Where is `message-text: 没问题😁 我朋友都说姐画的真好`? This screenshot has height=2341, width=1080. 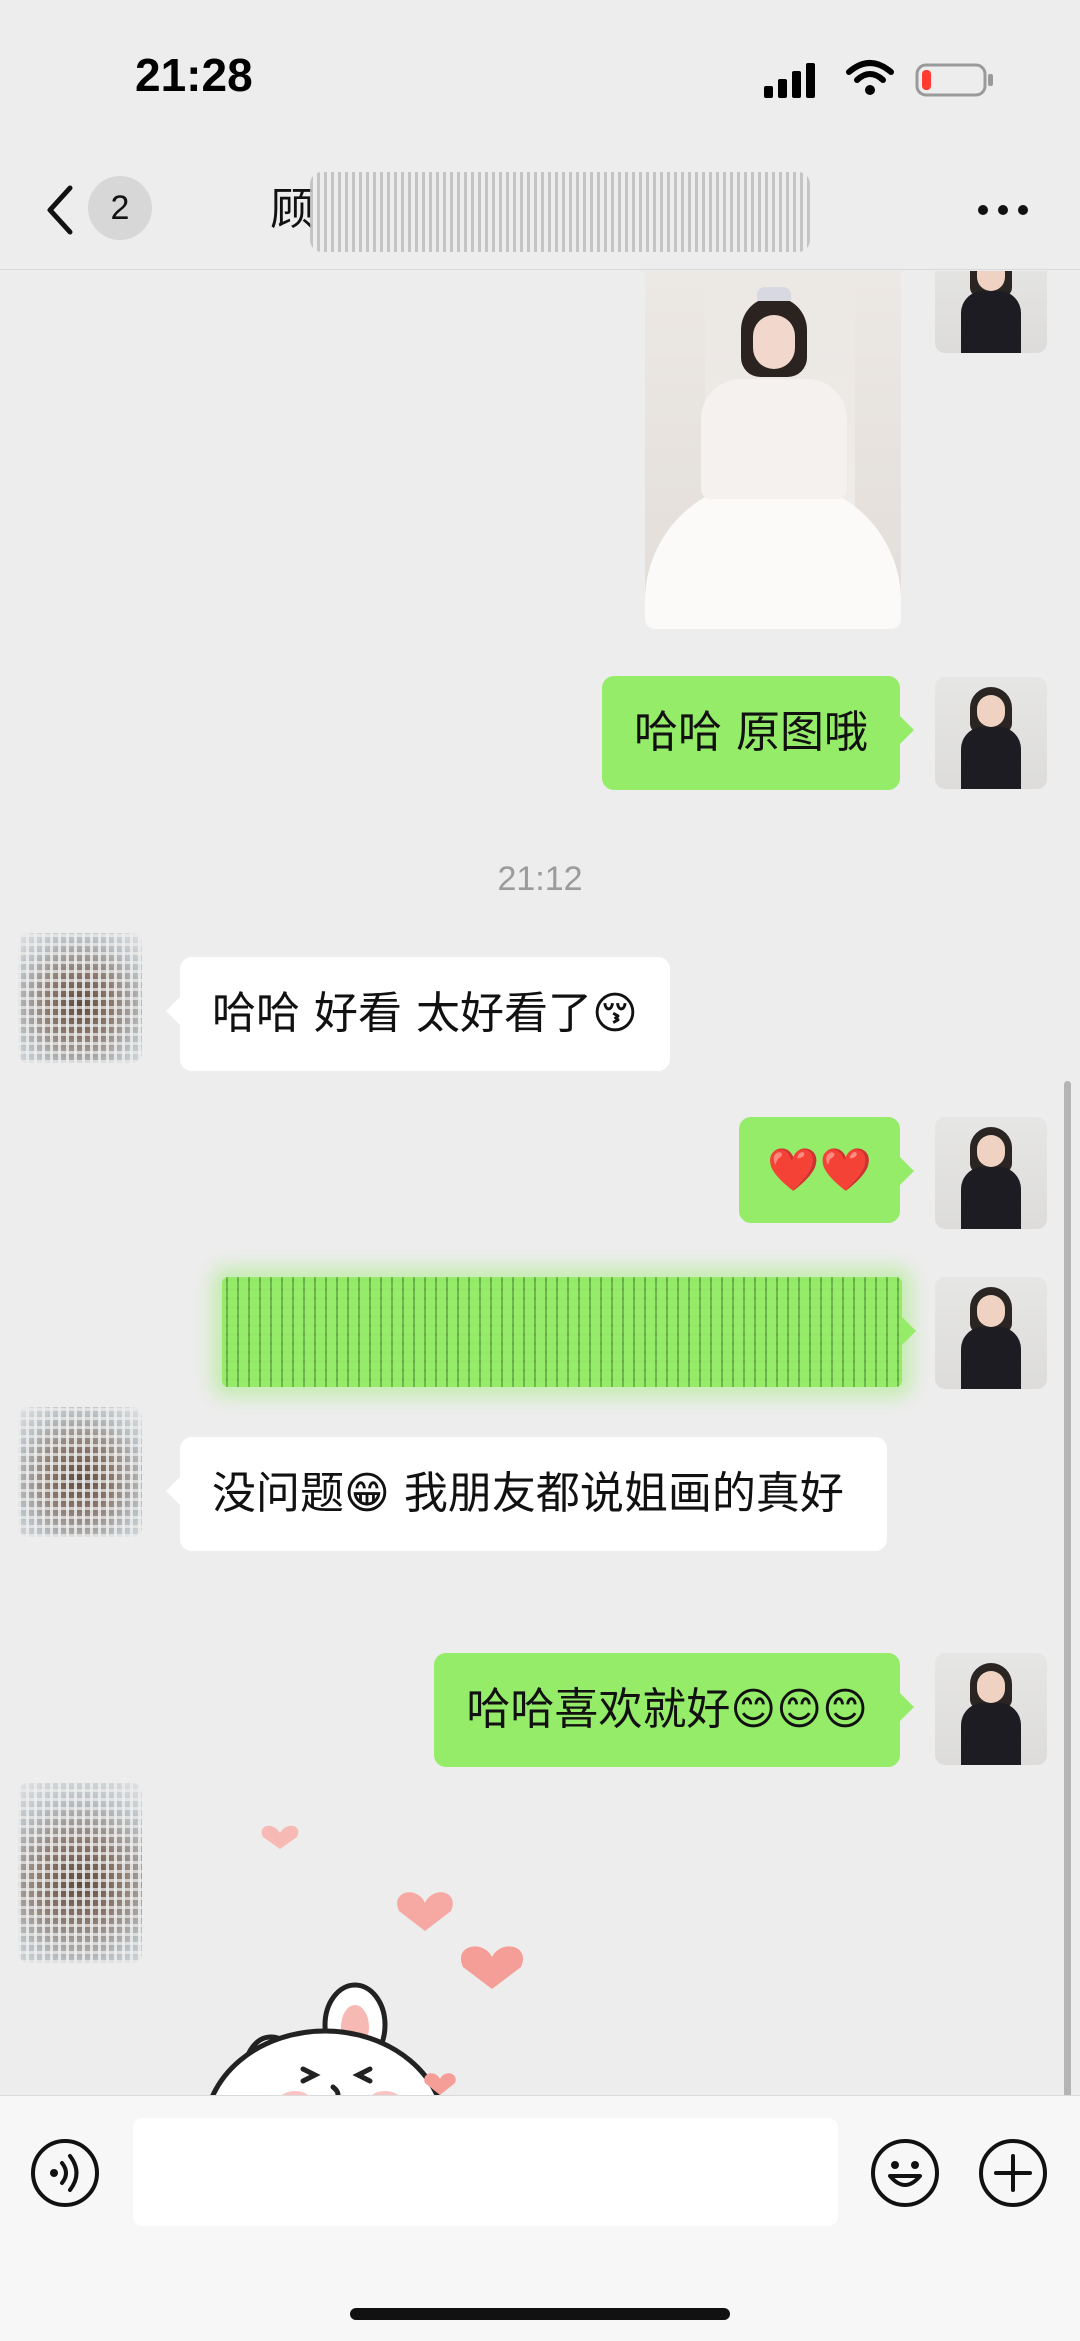
message-text: 没问题😁 我朋友都说姐画的真好 is located at coordinates (528, 1493).